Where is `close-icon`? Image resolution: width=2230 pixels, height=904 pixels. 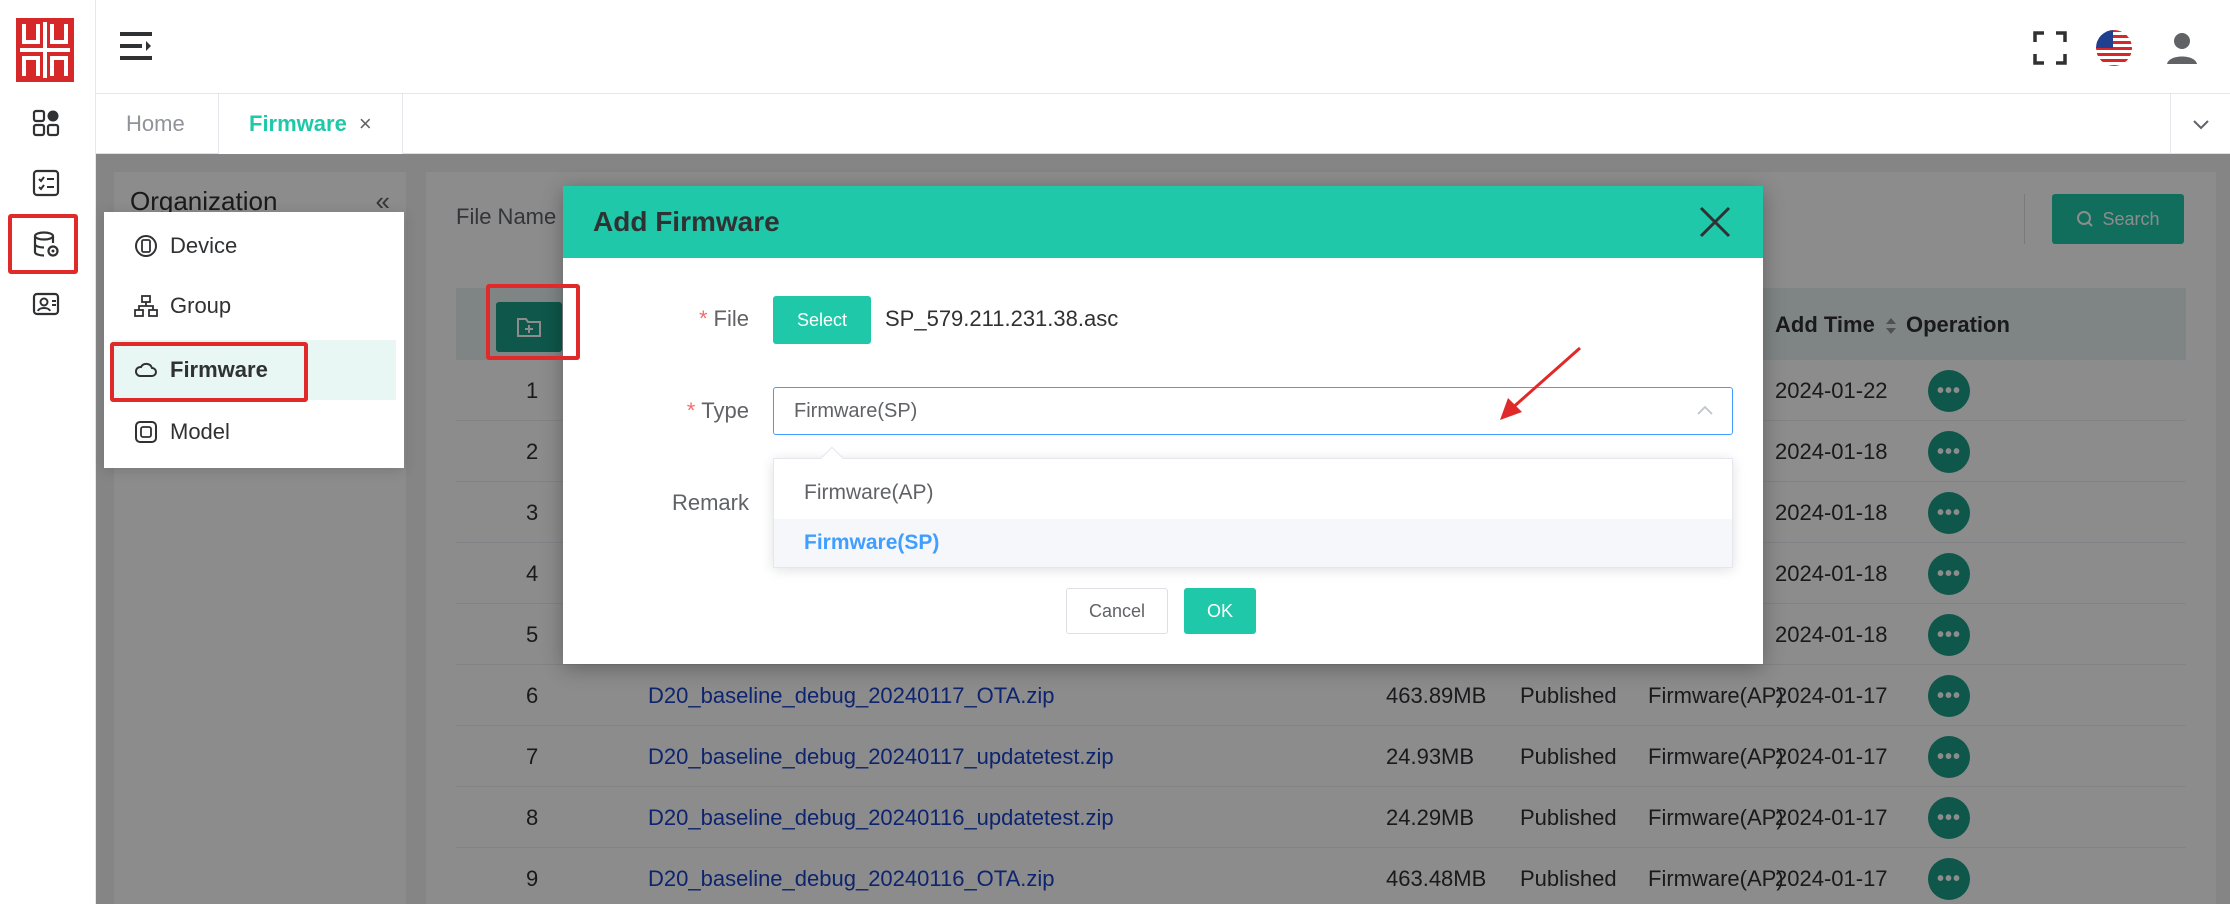
close-icon is located at coordinates (1715, 222).